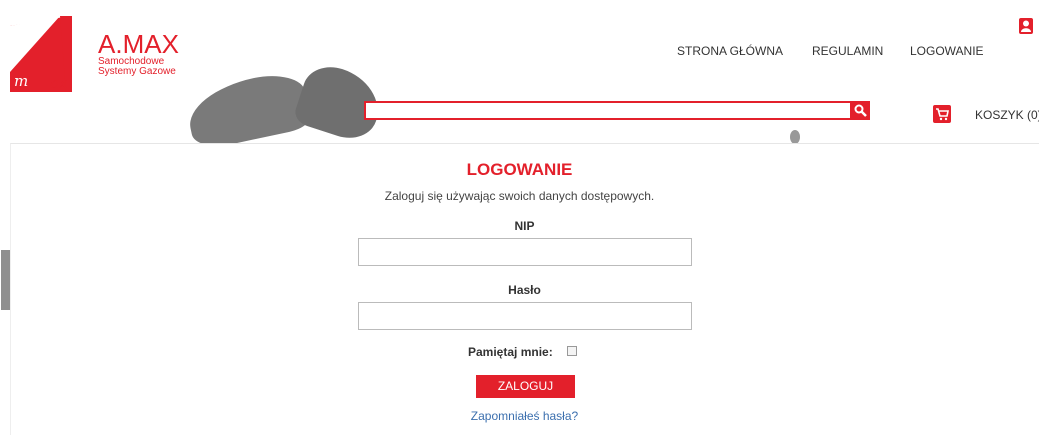 This screenshot has height=435, width=1039. Describe the element at coordinates (942, 114) in the screenshot. I see `cart-icon` at that location.